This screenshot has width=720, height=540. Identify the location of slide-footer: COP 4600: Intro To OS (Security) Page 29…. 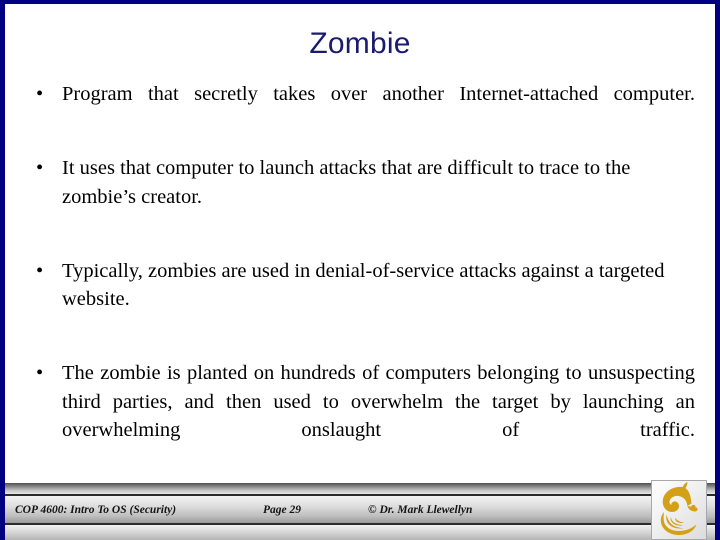
(360, 511).